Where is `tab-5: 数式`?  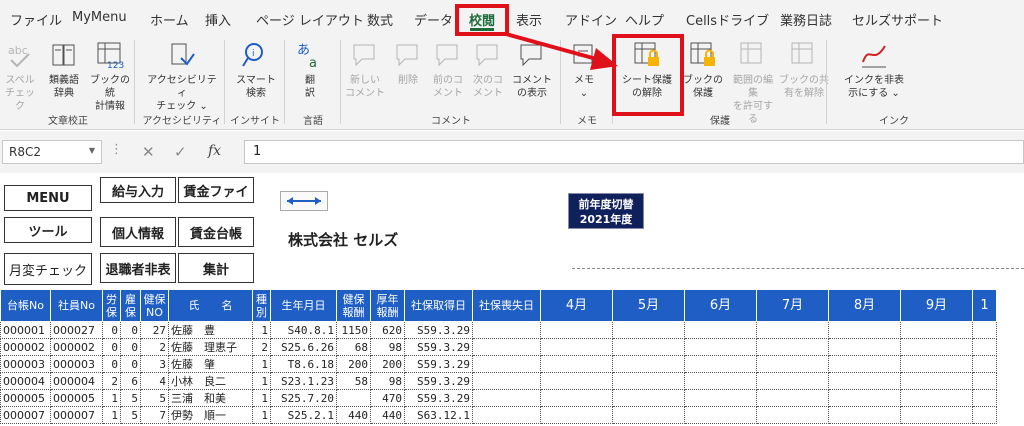
tab-5: 数式 is located at coordinates (380, 19).